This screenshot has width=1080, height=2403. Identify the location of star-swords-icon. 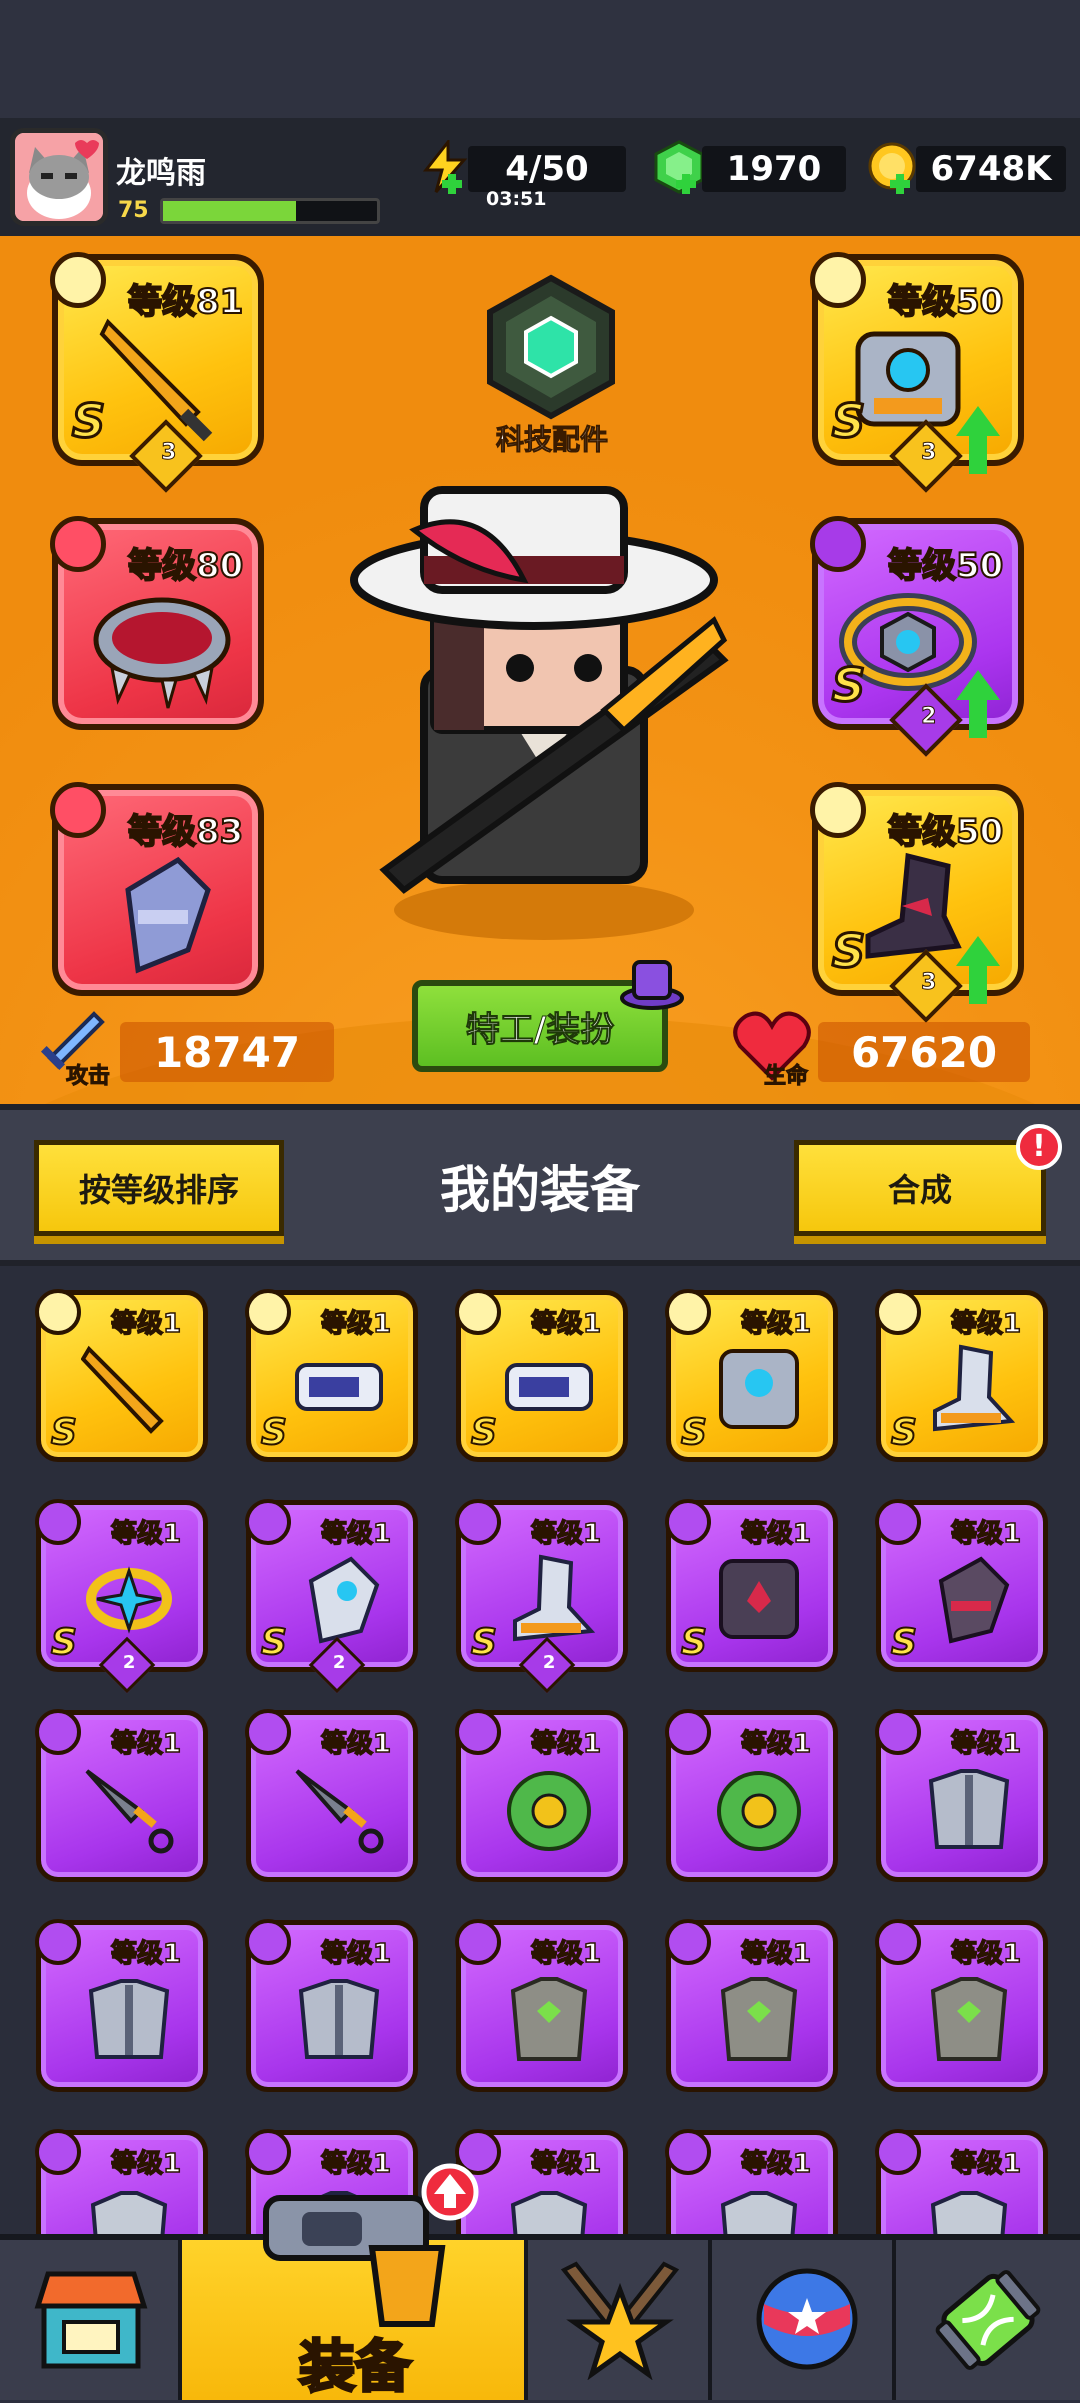
(620, 2320).